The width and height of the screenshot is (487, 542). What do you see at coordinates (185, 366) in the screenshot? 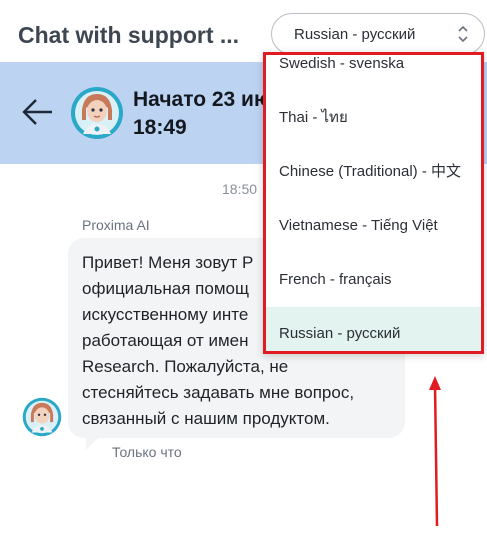
I see `message-line: Research. Пожалуйста, не` at bounding box center [185, 366].